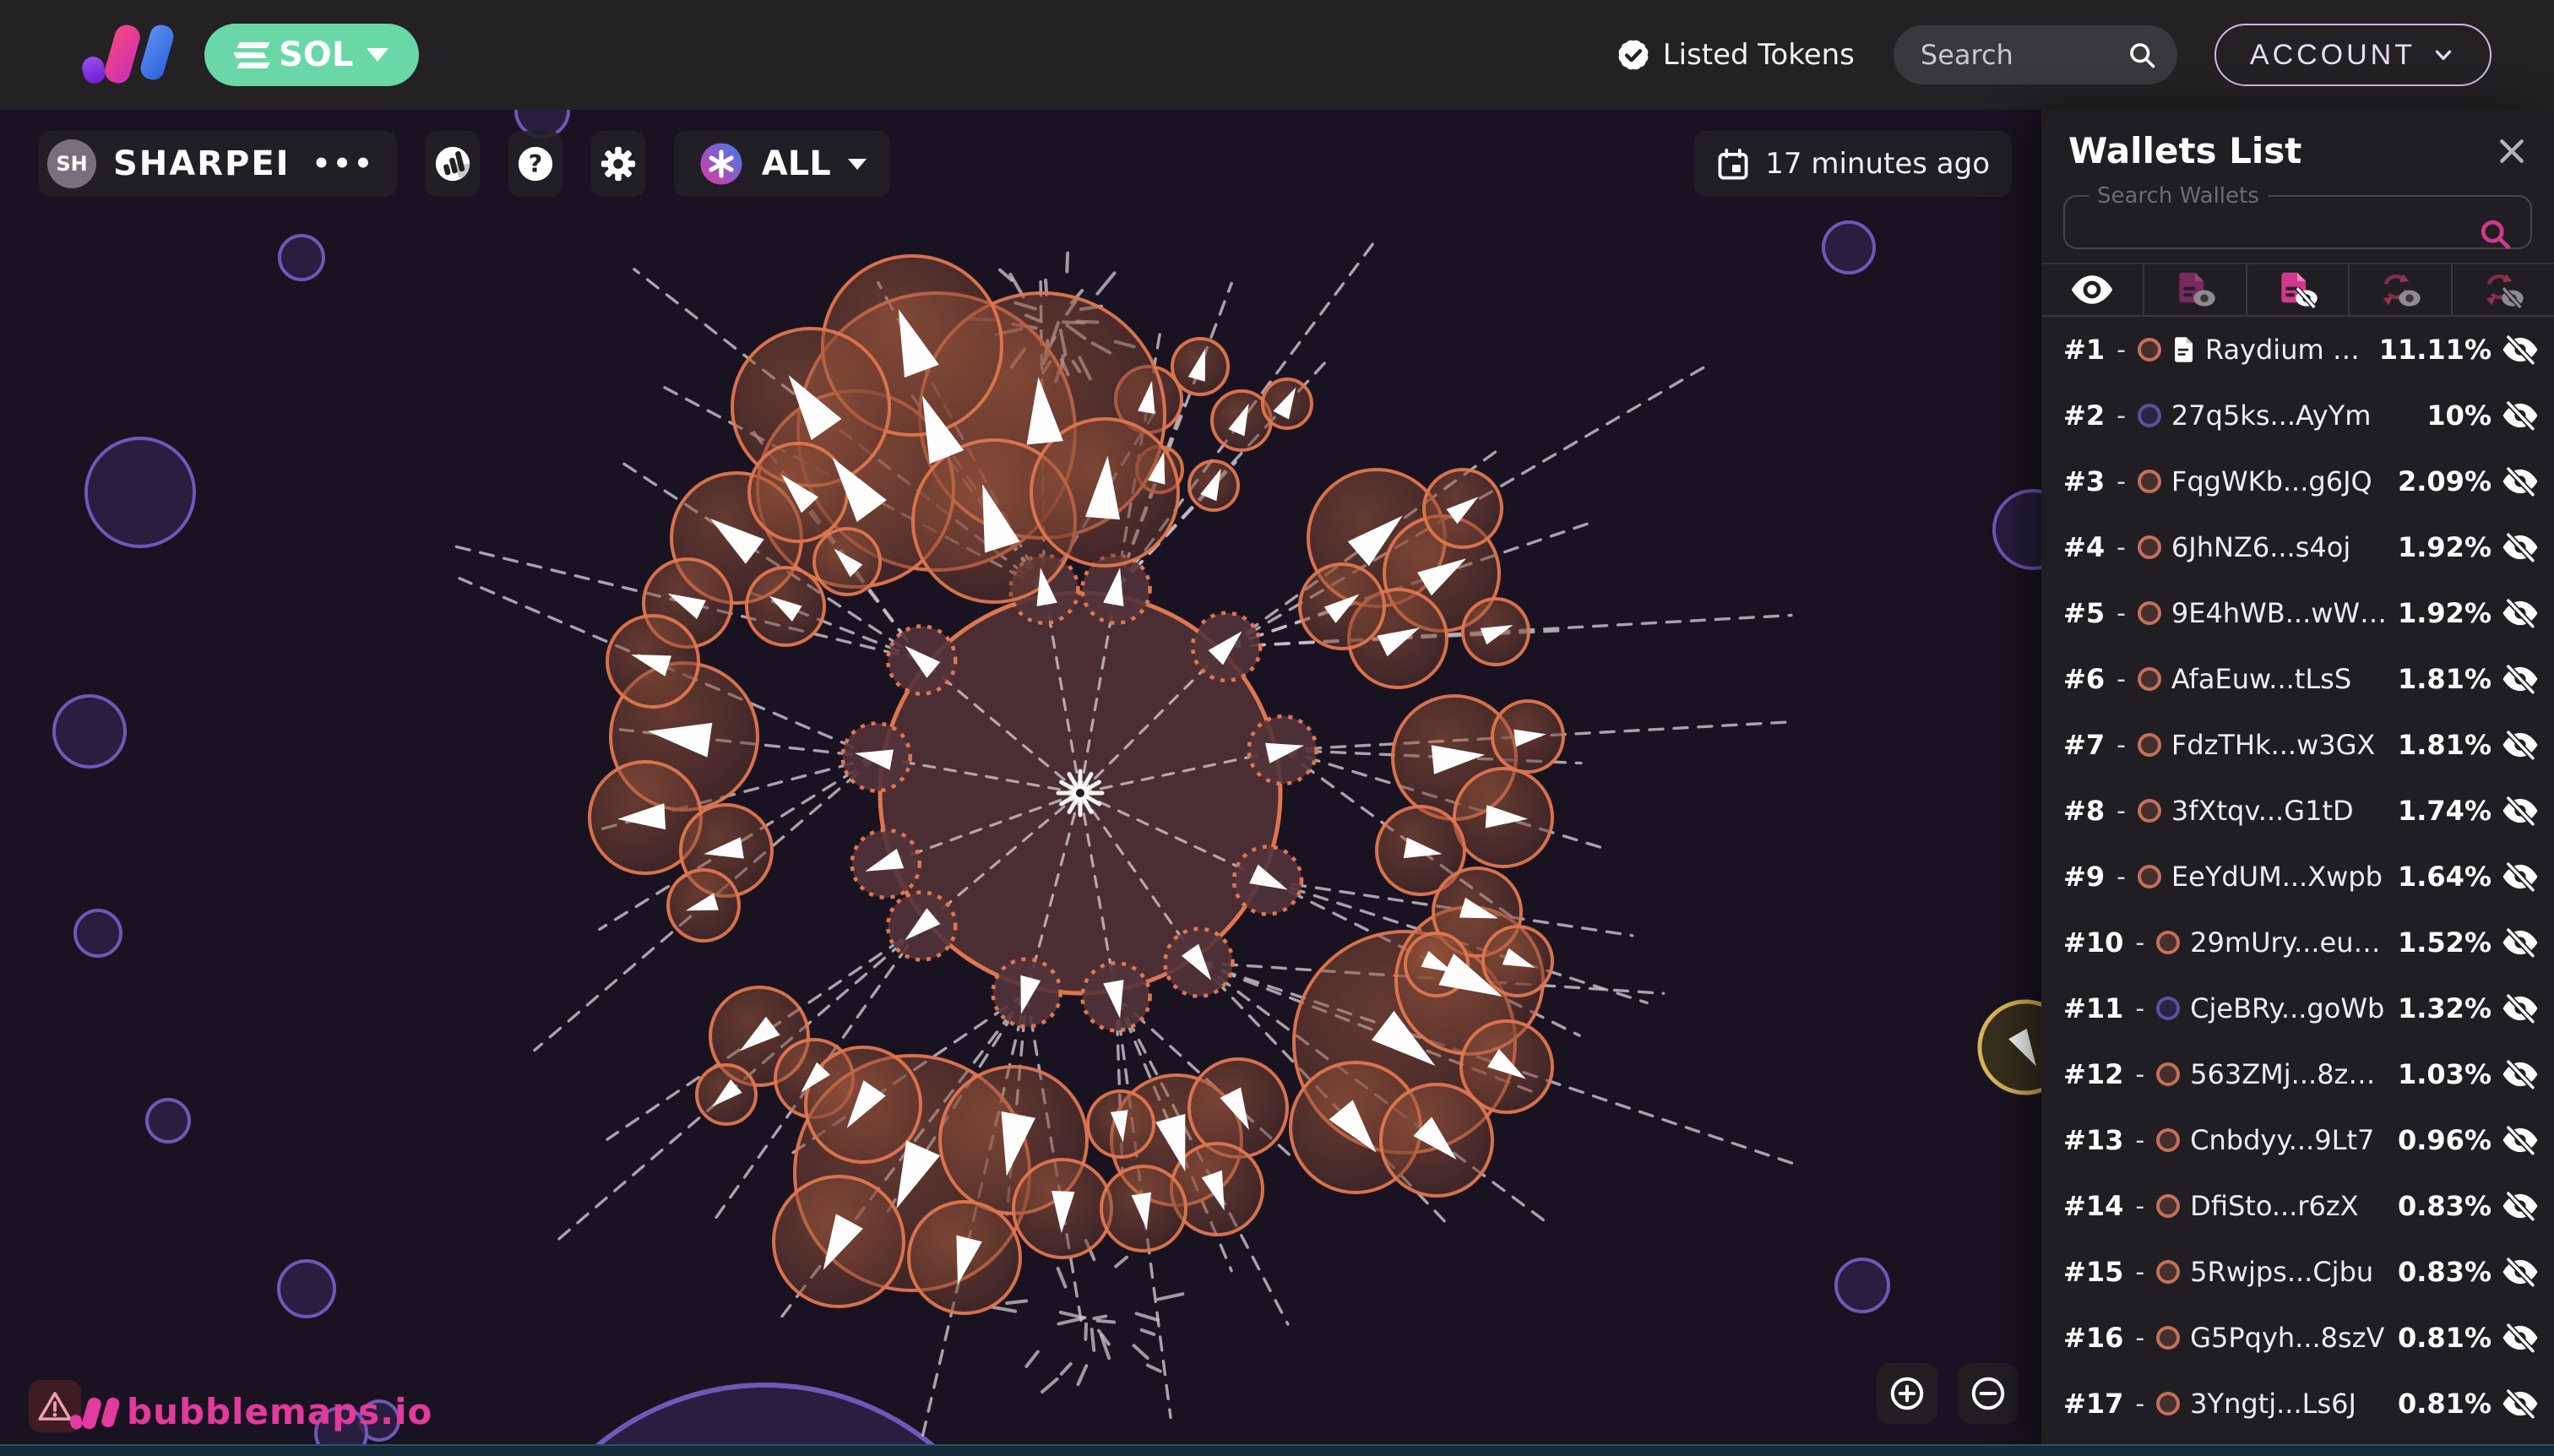  What do you see at coordinates (2444, 942) in the screenshot?
I see `wallet-percентage: 1.52%` at bounding box center [2444, 942].